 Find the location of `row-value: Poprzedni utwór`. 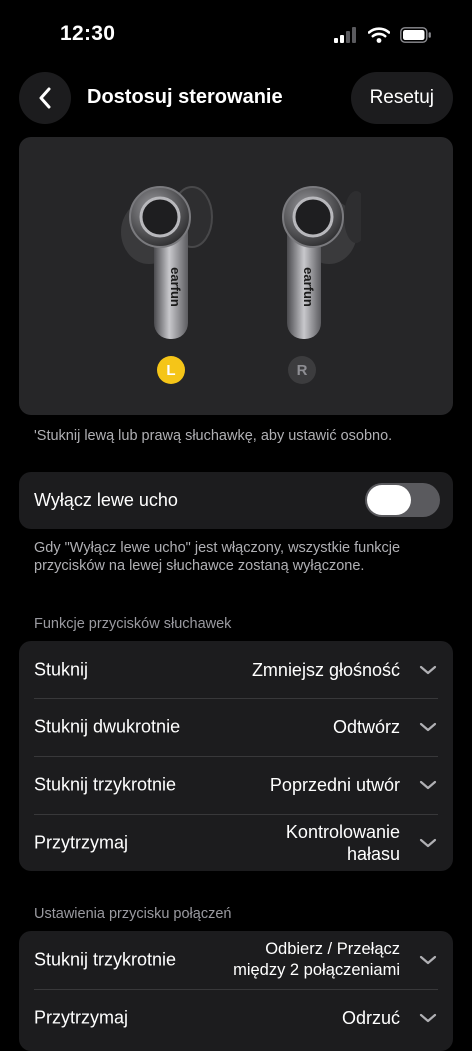

row-value: Poprzedni utwór is located at coordinates (334, 785).